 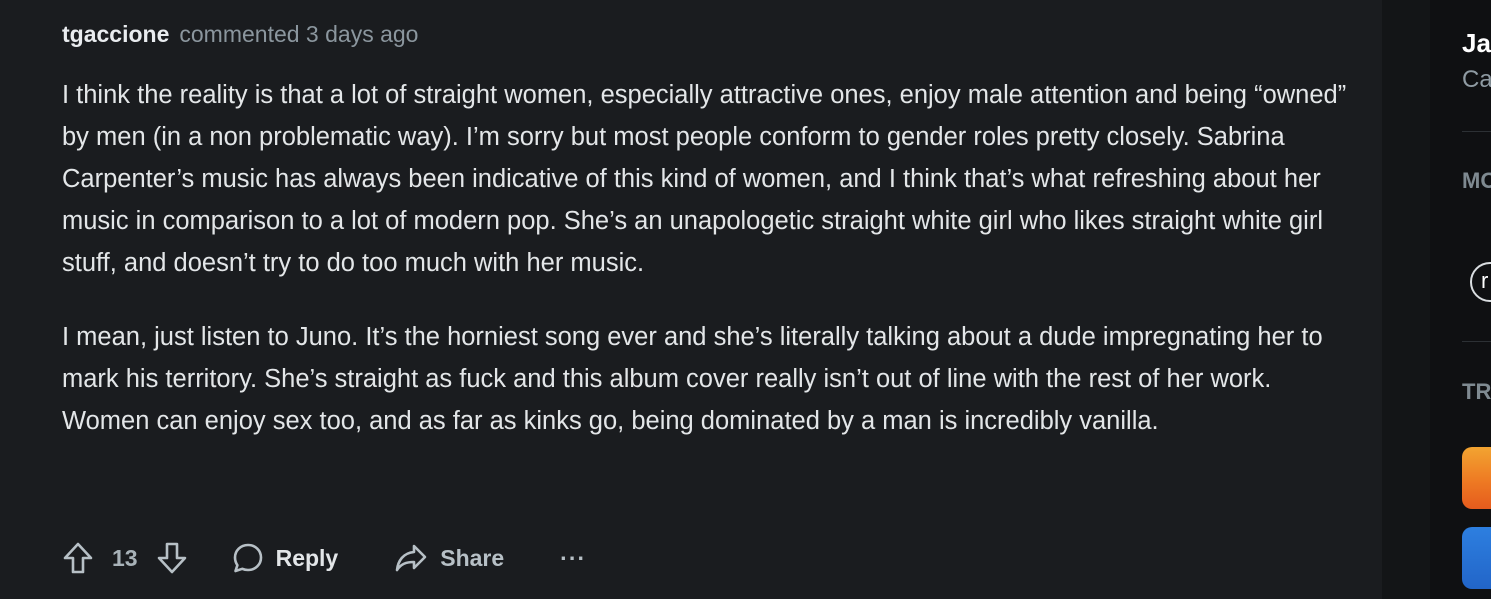 What do you see at coordinates (1480, 282) in the screenshot?
I see `sidebar-circle-button: r` at bounding box center [1480, 282].